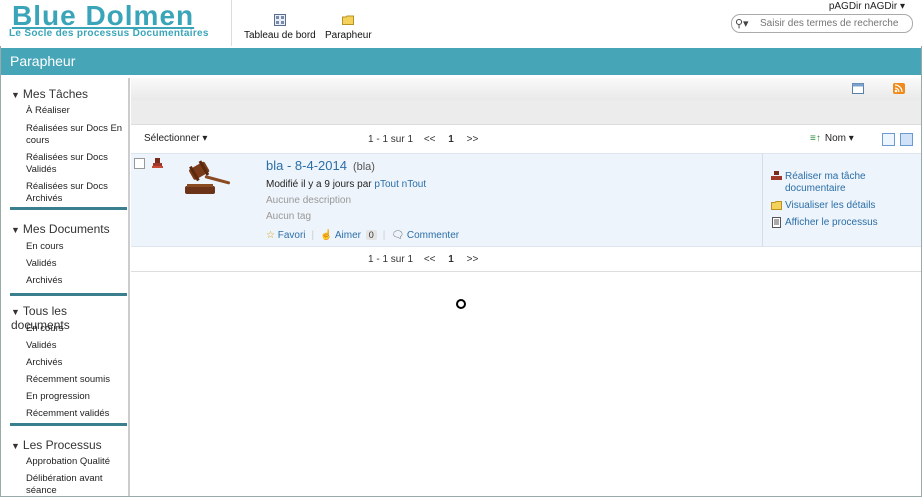  I want to click on search-box: ⚲▾, so click(822, 23).